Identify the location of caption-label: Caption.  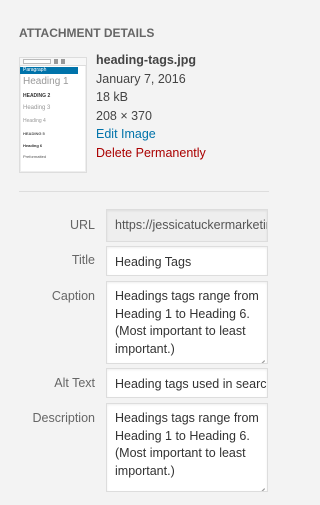
(73, 296).